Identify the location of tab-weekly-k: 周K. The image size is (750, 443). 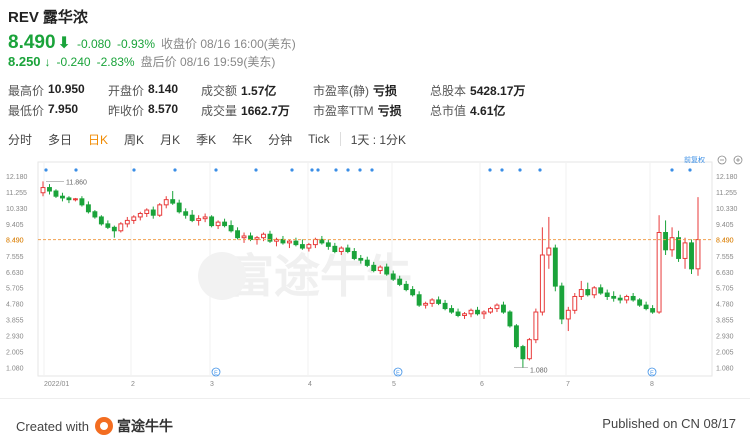
(134, 139).